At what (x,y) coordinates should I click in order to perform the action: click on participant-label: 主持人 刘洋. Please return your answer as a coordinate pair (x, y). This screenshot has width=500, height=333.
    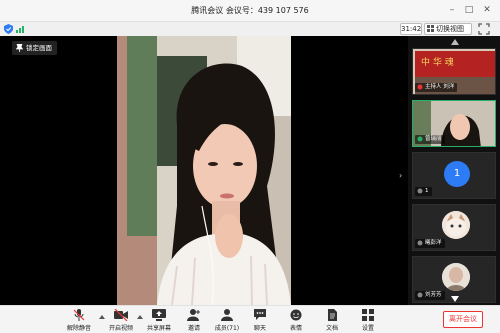
    Looking at the image, I should click on (436, 87).